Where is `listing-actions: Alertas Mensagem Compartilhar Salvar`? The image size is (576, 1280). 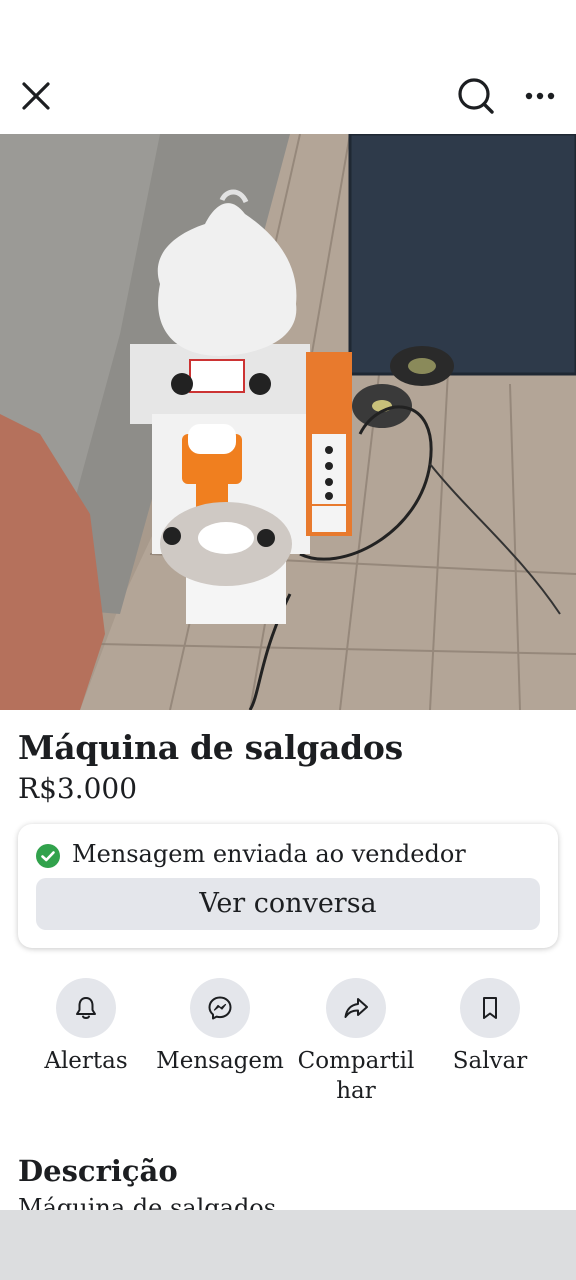
listing-actions: Alertas Mensagem Compartilhar Salvar is located at coordinates (288, 1048).